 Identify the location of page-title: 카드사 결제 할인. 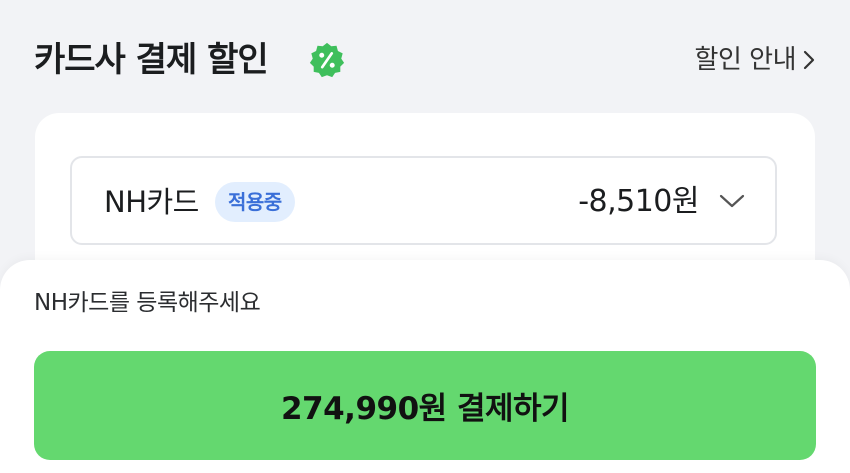
(151, 60).